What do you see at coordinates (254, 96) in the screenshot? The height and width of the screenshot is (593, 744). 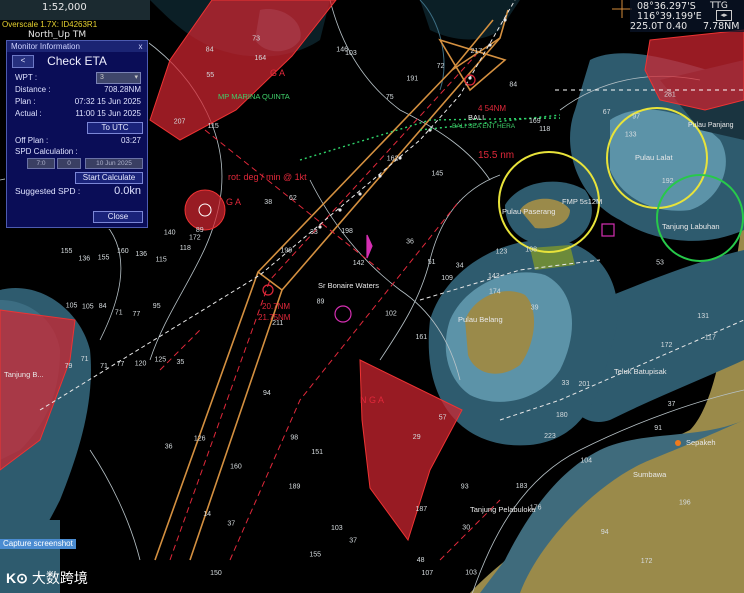 I see `label-marina: MP MARINA QUINTA` at bounding box center [254, 96].